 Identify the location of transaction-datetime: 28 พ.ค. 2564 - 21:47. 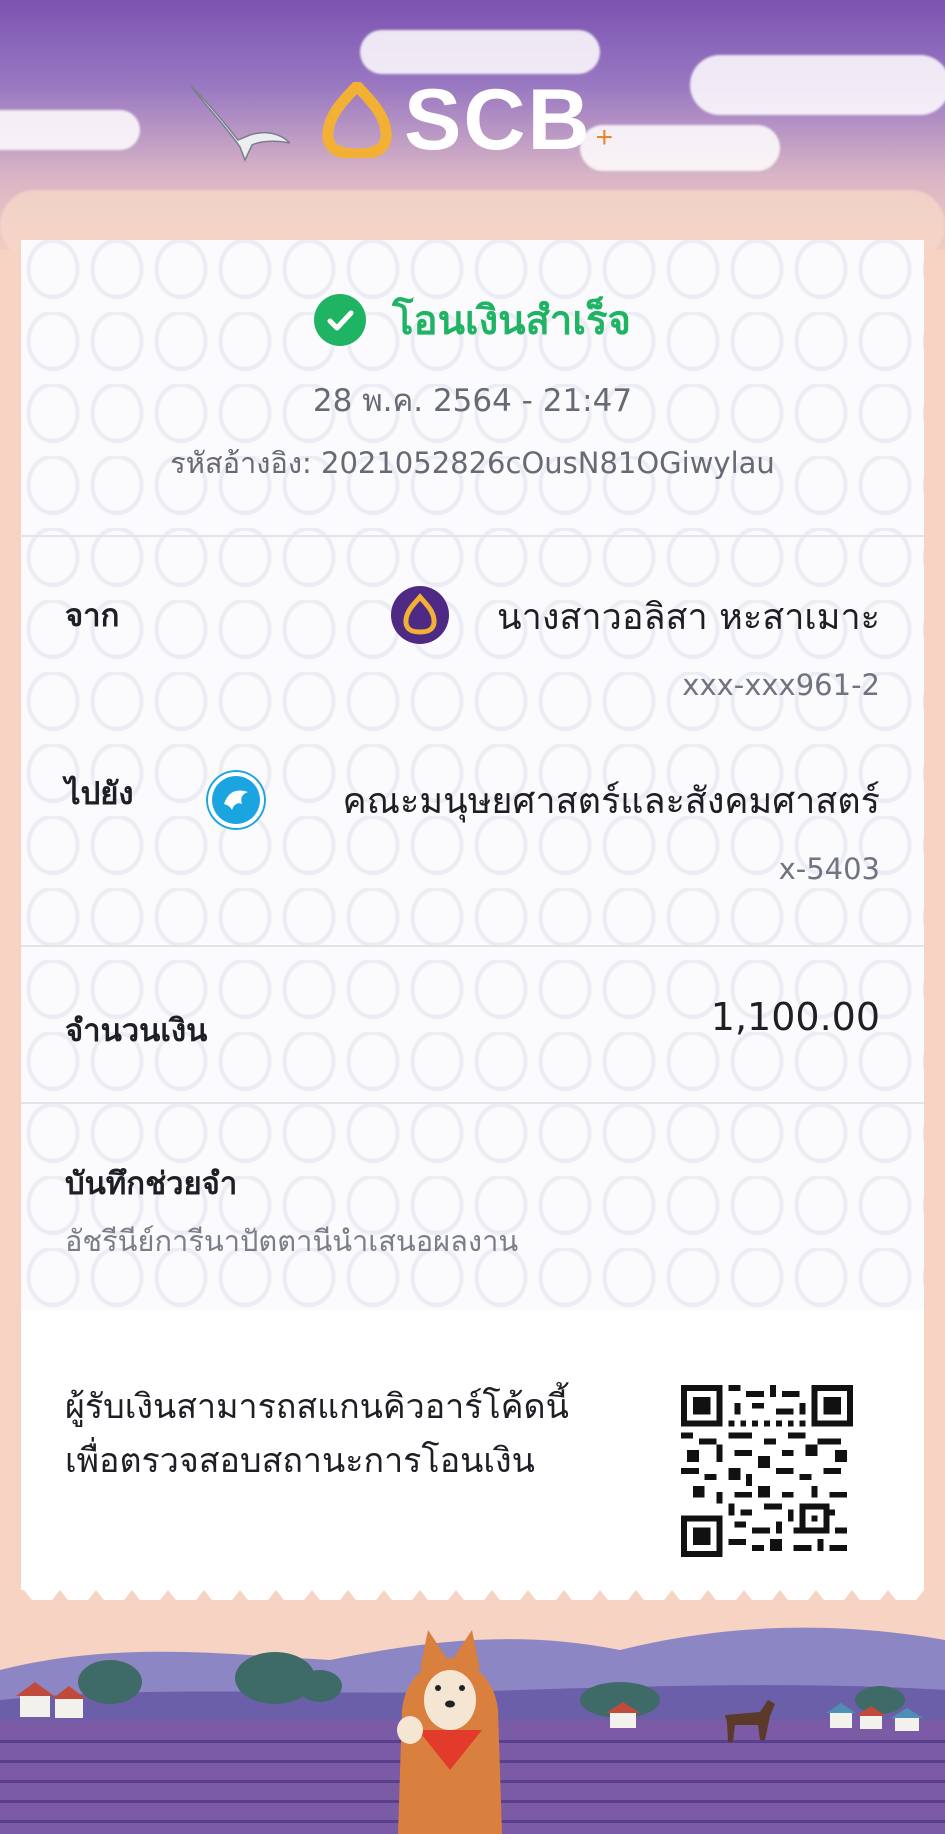
(472, 401).